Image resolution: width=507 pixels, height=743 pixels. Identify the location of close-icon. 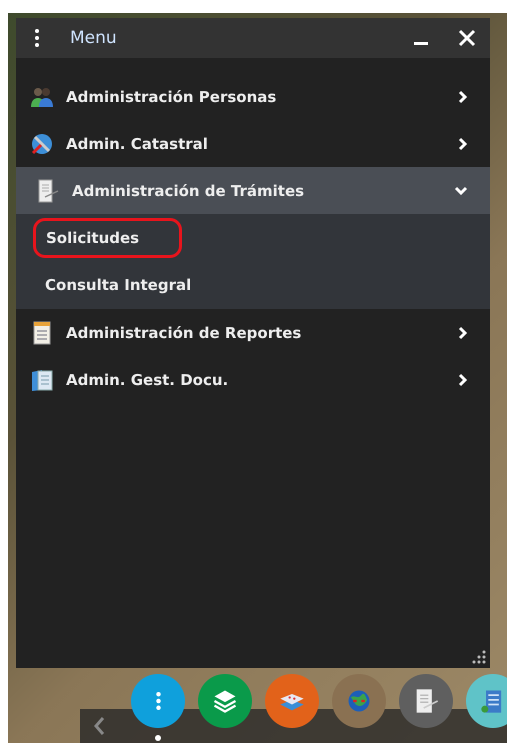
(467, 38).